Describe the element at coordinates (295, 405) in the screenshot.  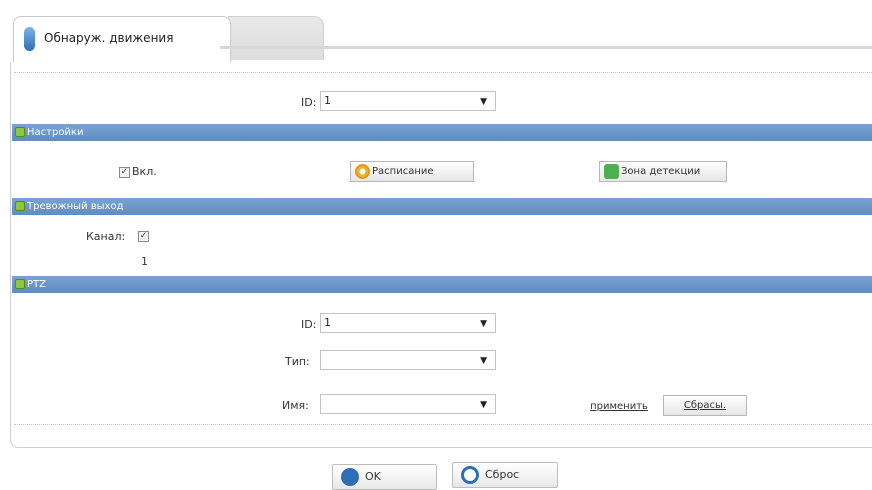
I see `ptz-name-label: Имя:` at that location.